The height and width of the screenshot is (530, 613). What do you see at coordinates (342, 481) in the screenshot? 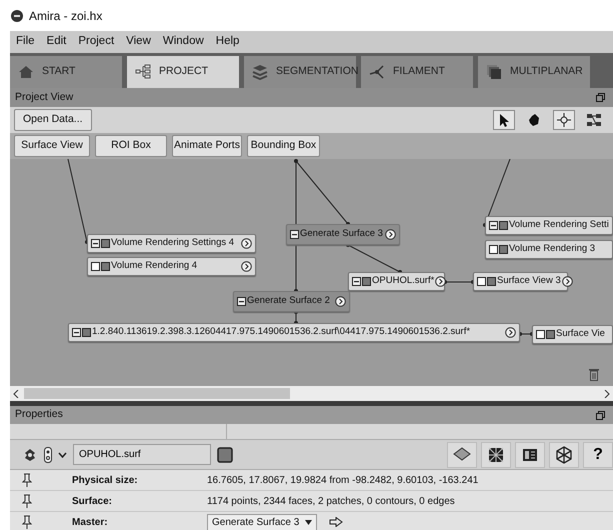
I see `property-value: 16.7605, 17.8067, 19.9824 from -98.2482, 9.60103, -163.241` at bounding box center [342, 481].